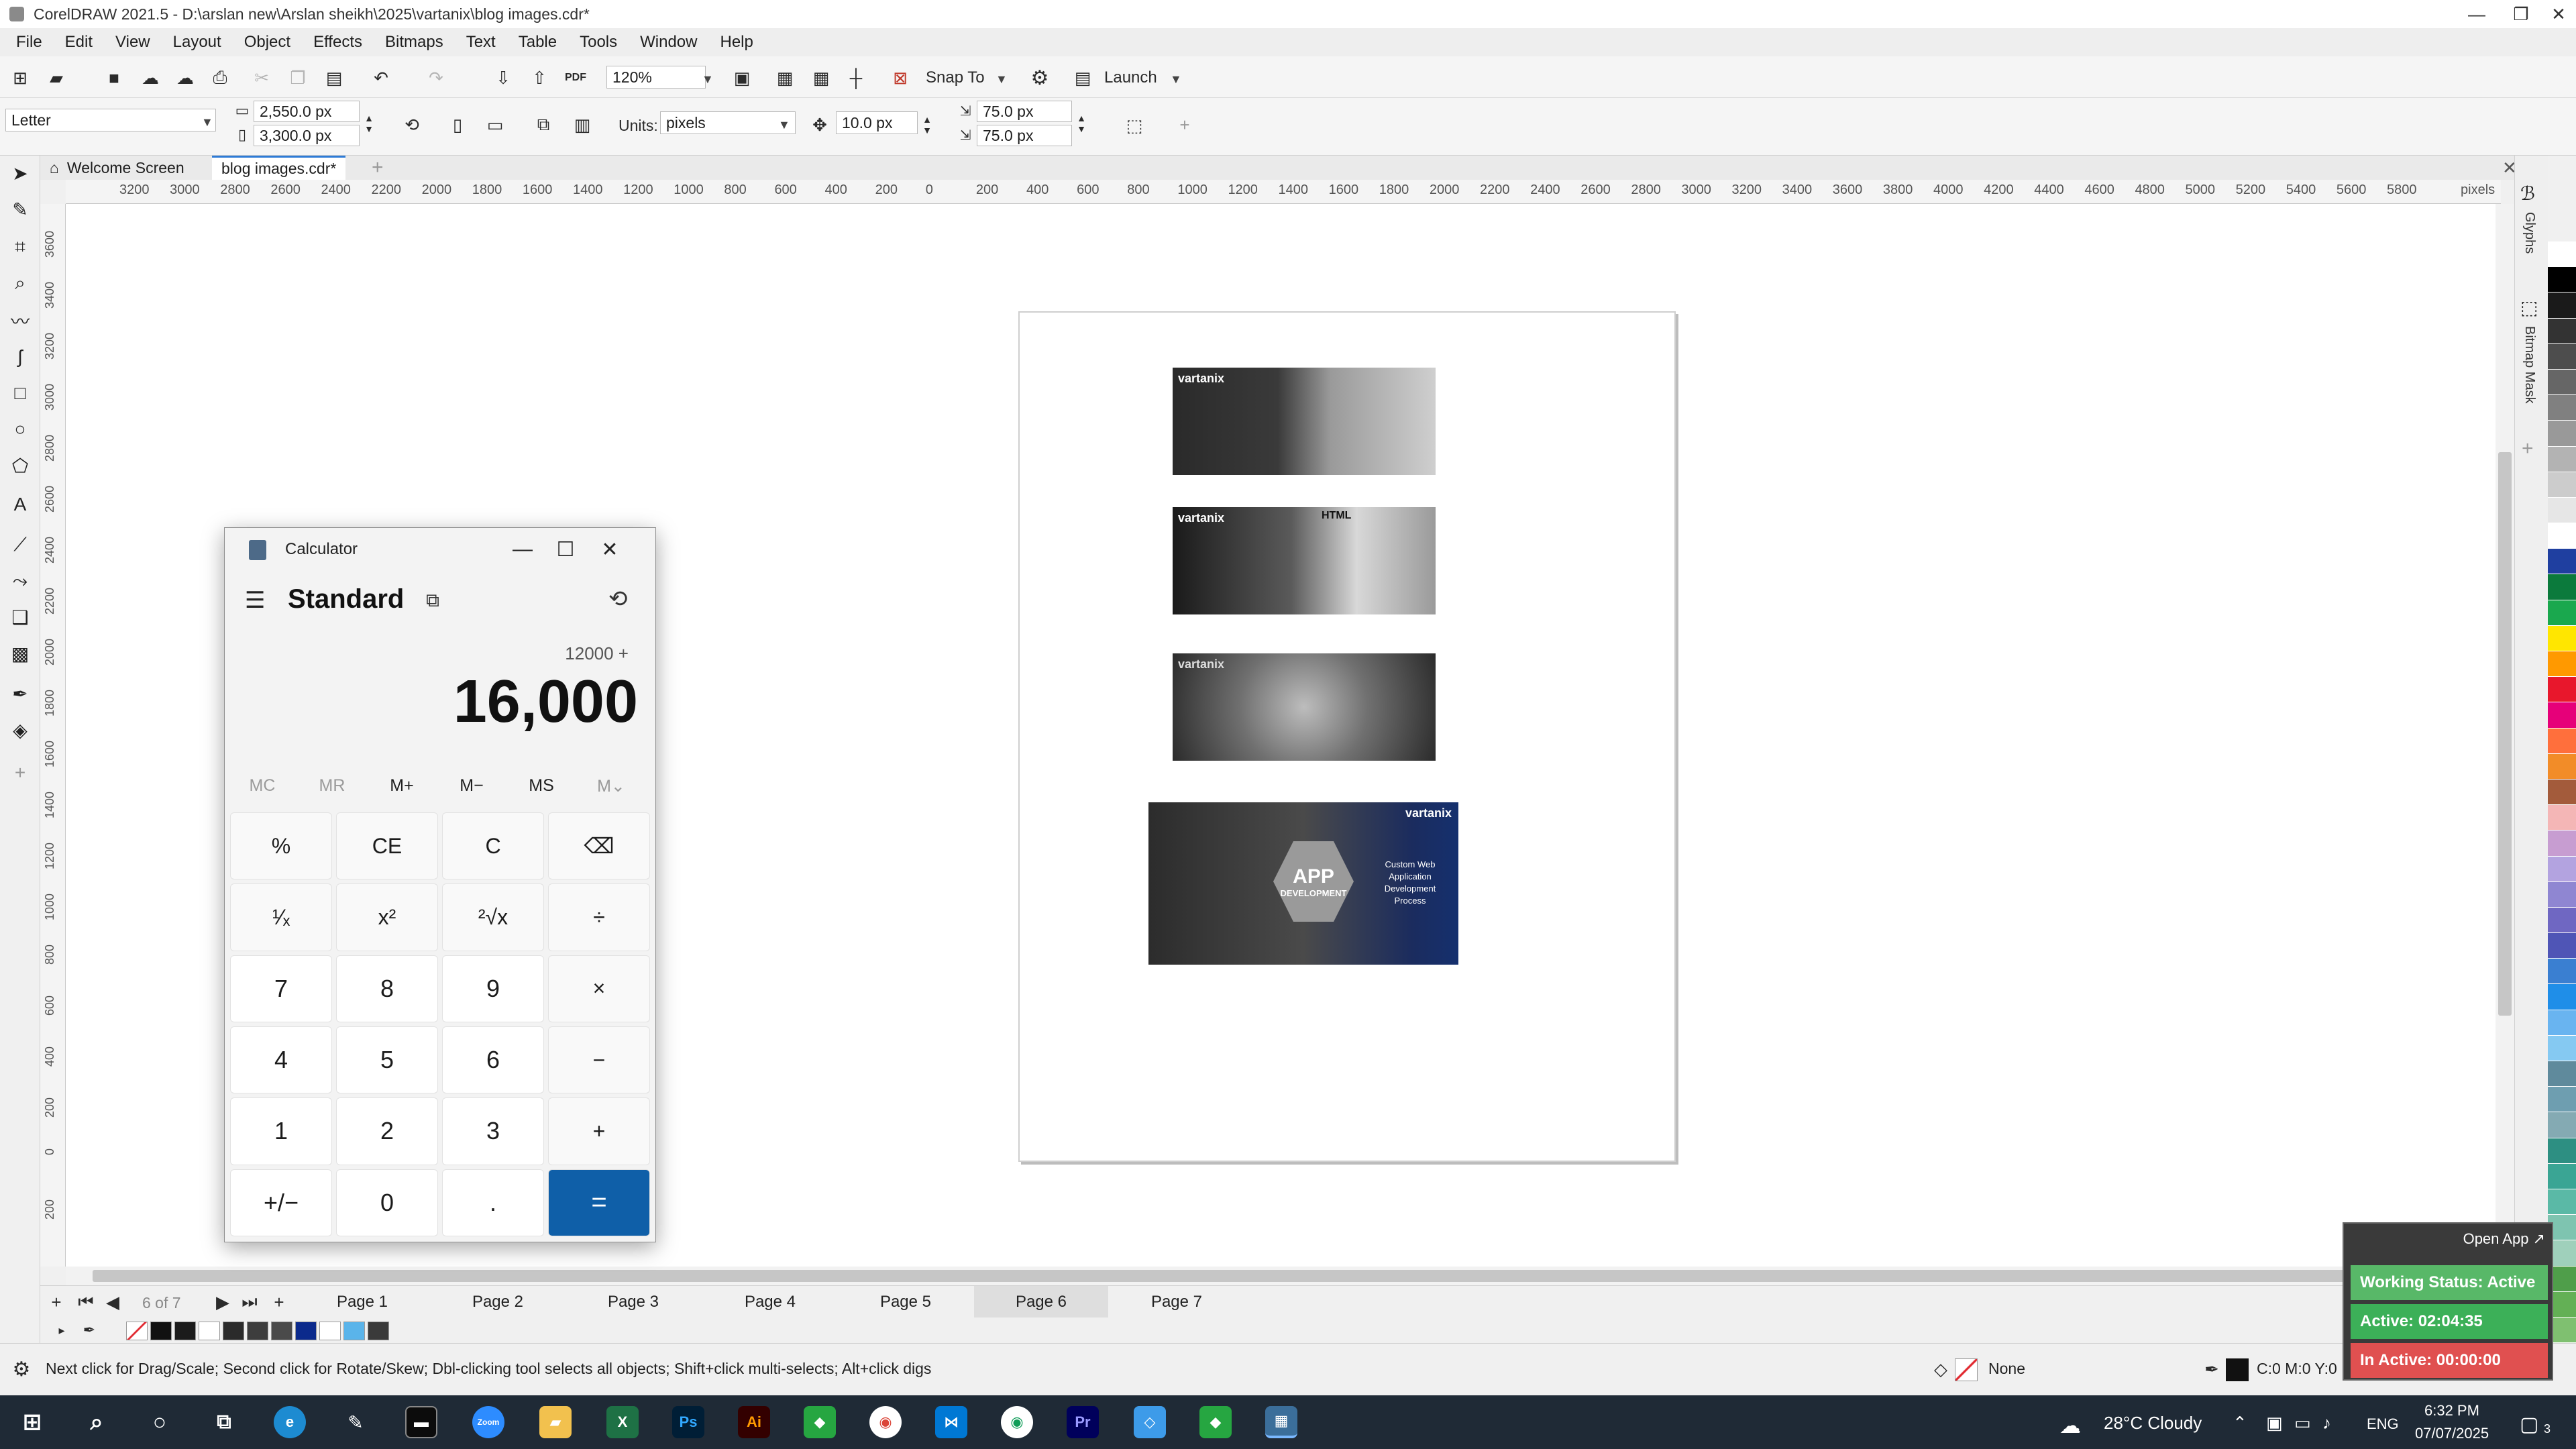 This screenshot has width=2576, height=1449. Describe the element at coordinates (742, 77) in the screenshot. I see `full-screen-icon: ▣` at that location.